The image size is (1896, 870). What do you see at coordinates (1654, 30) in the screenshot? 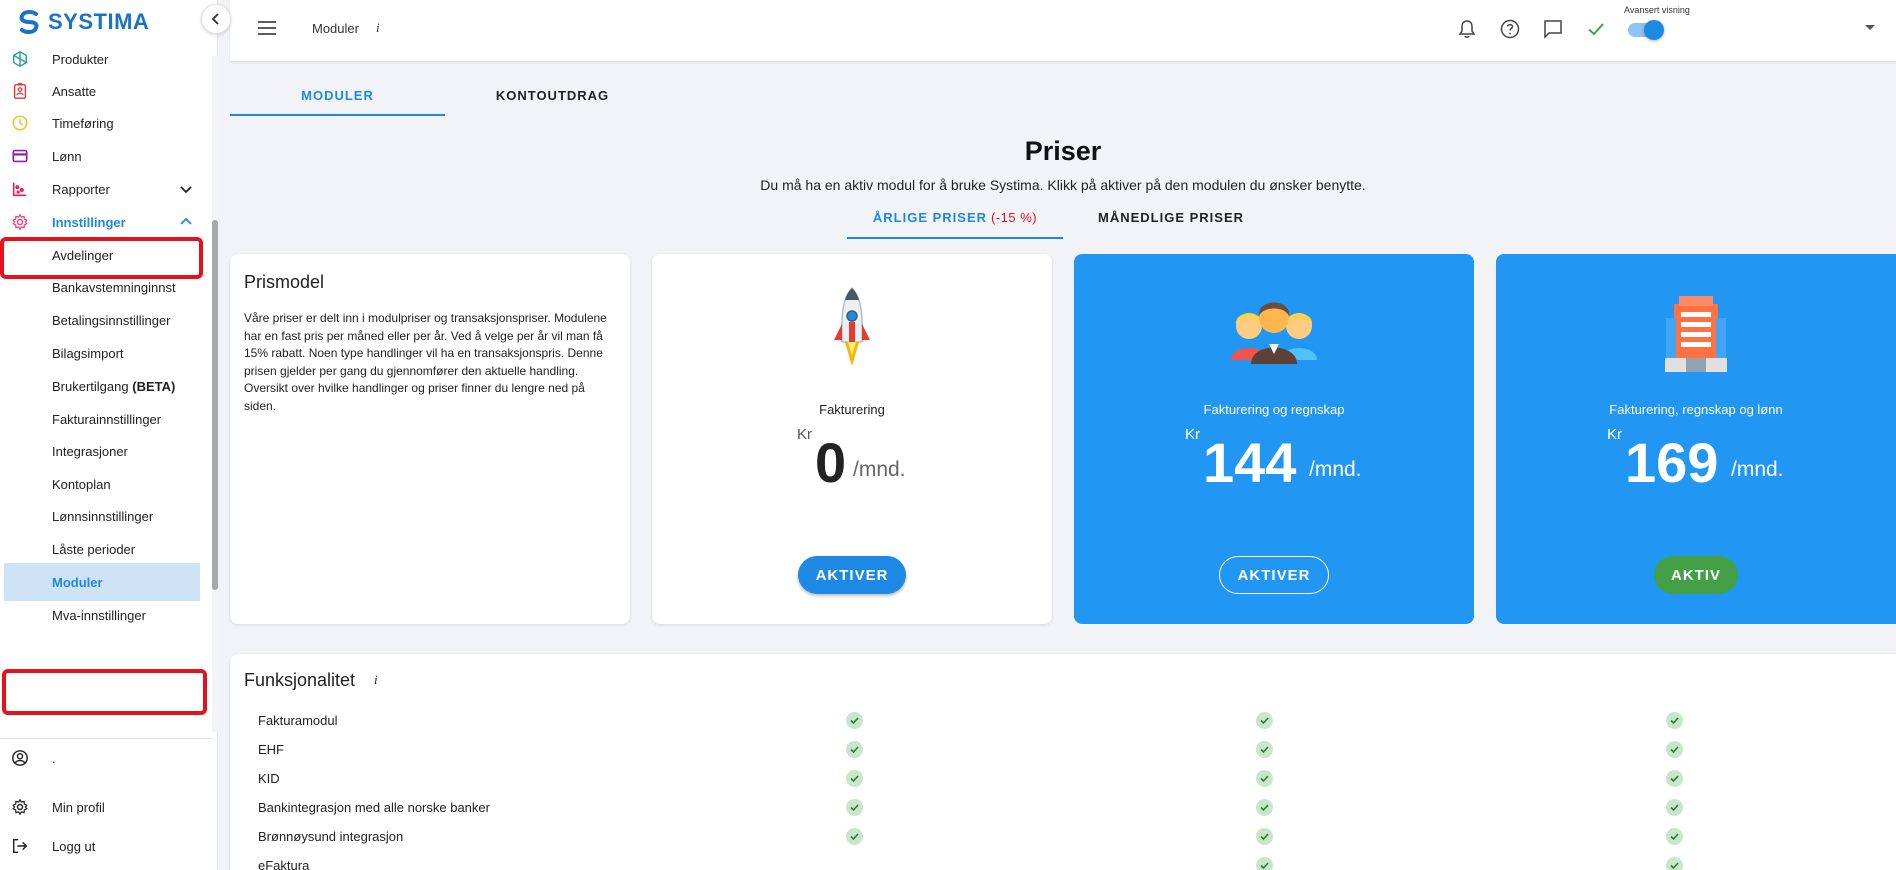
I see `toggle-knob` at bounding box center [1654, 30].